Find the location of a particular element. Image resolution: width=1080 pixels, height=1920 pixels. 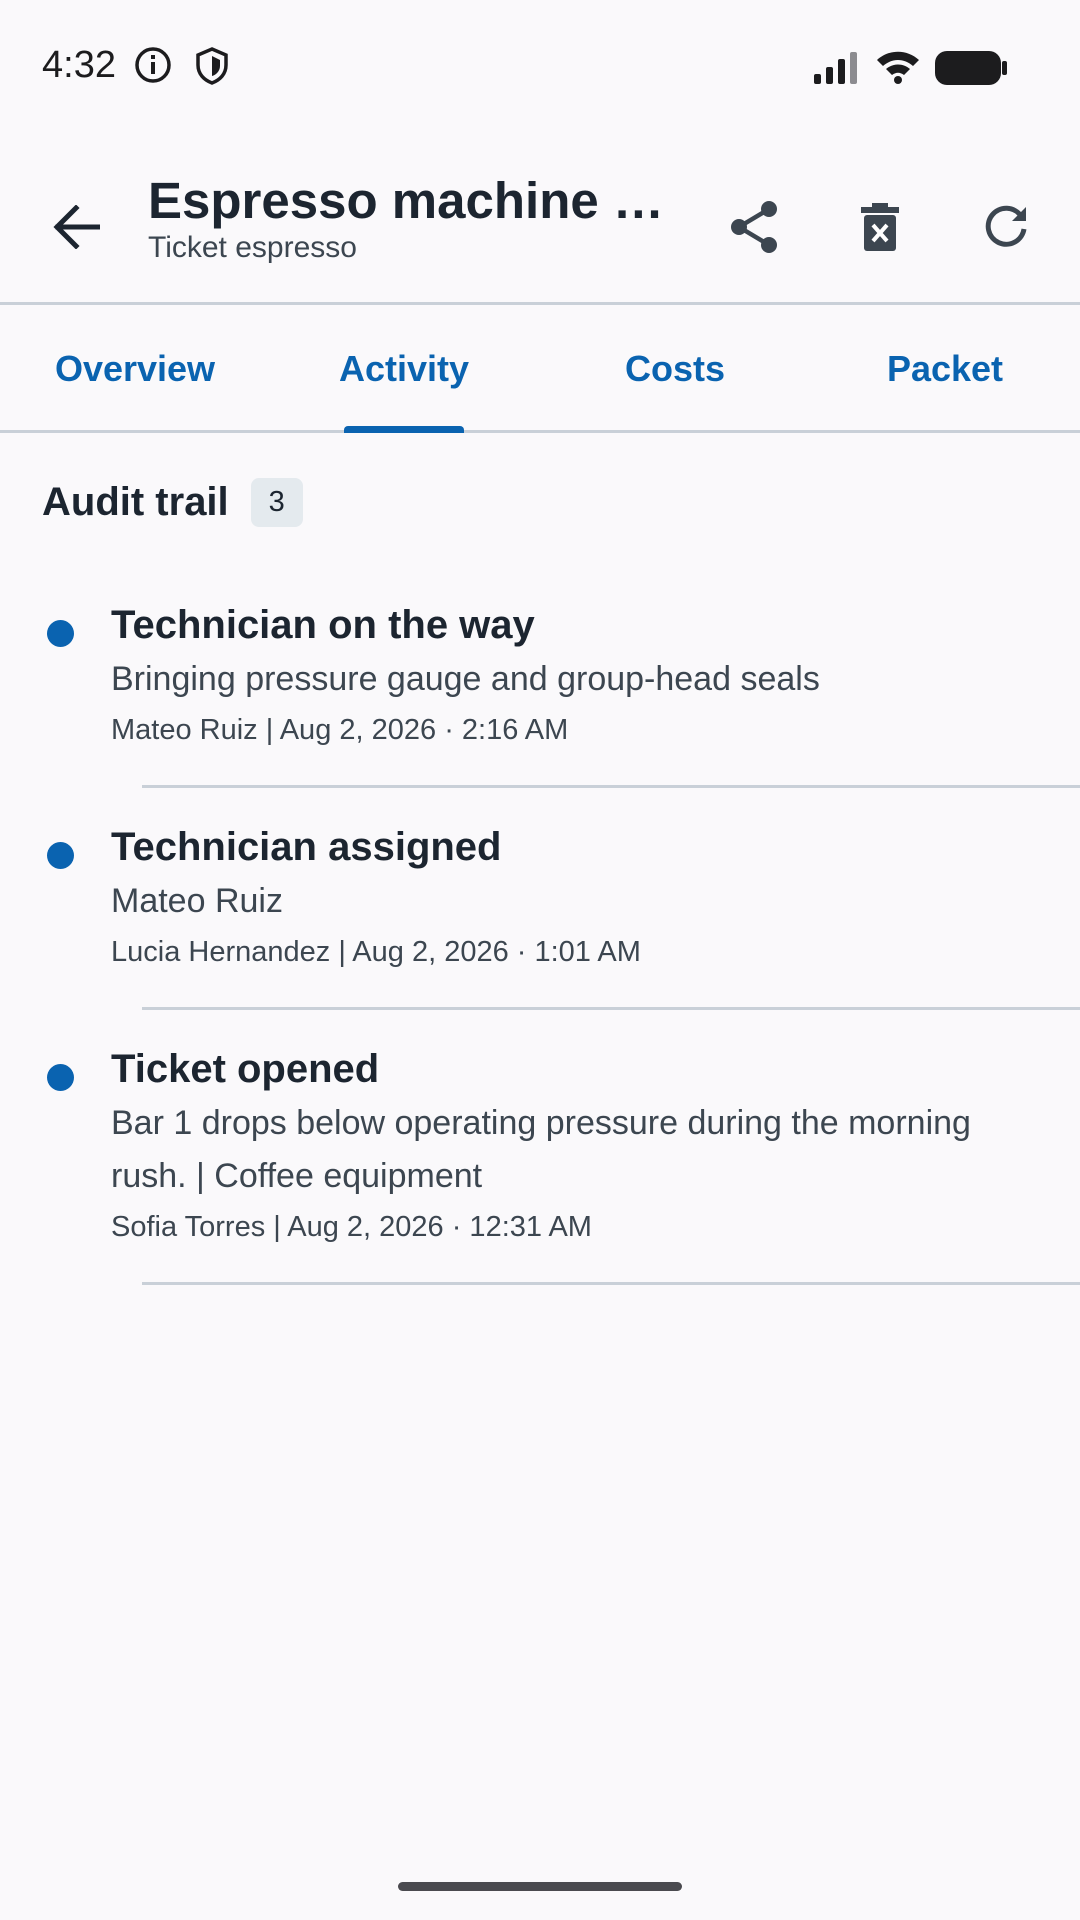

shield-icon is located at coordinates (212, 68).